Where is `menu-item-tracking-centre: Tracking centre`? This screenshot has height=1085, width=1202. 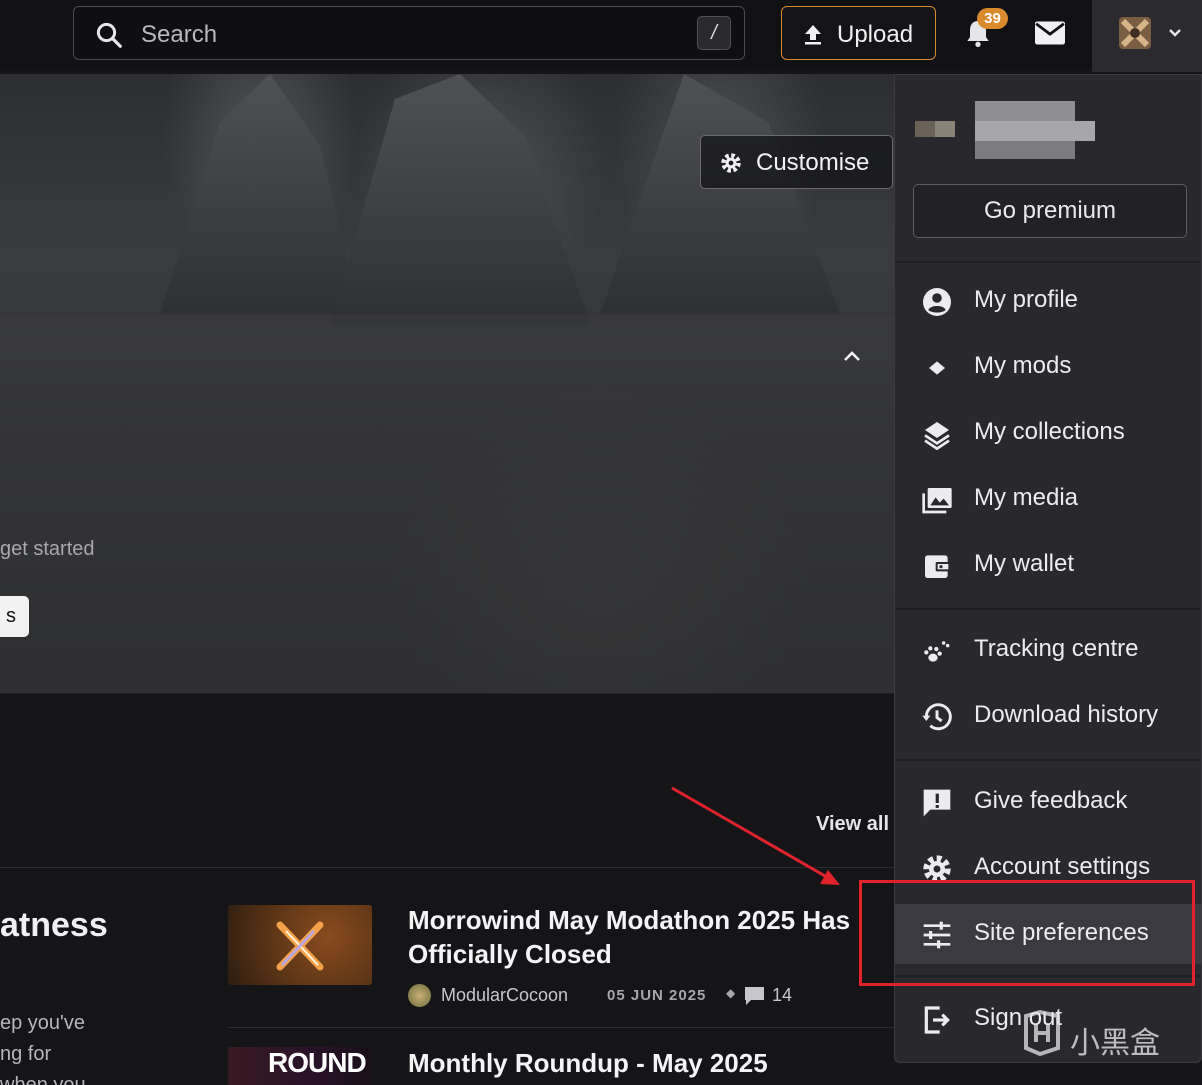 menu-item-tracking-centre: Tracking centre is located at coordinates (1048, 650).